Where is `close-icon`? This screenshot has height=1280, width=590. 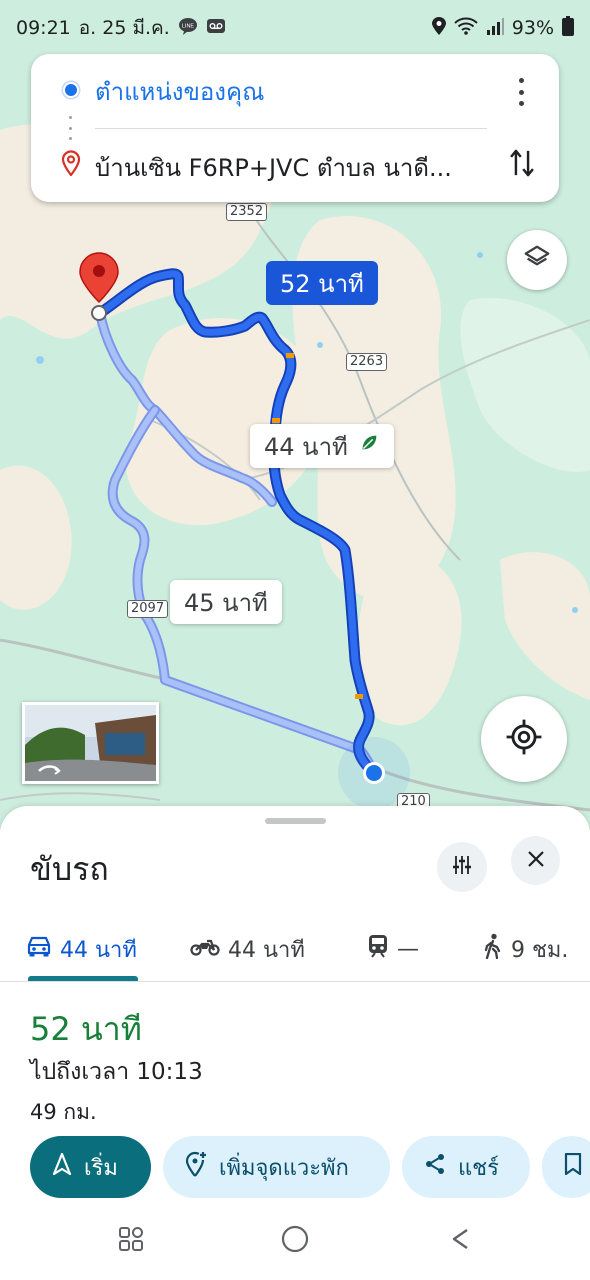 close-icon is located at coordinates (536, 861).